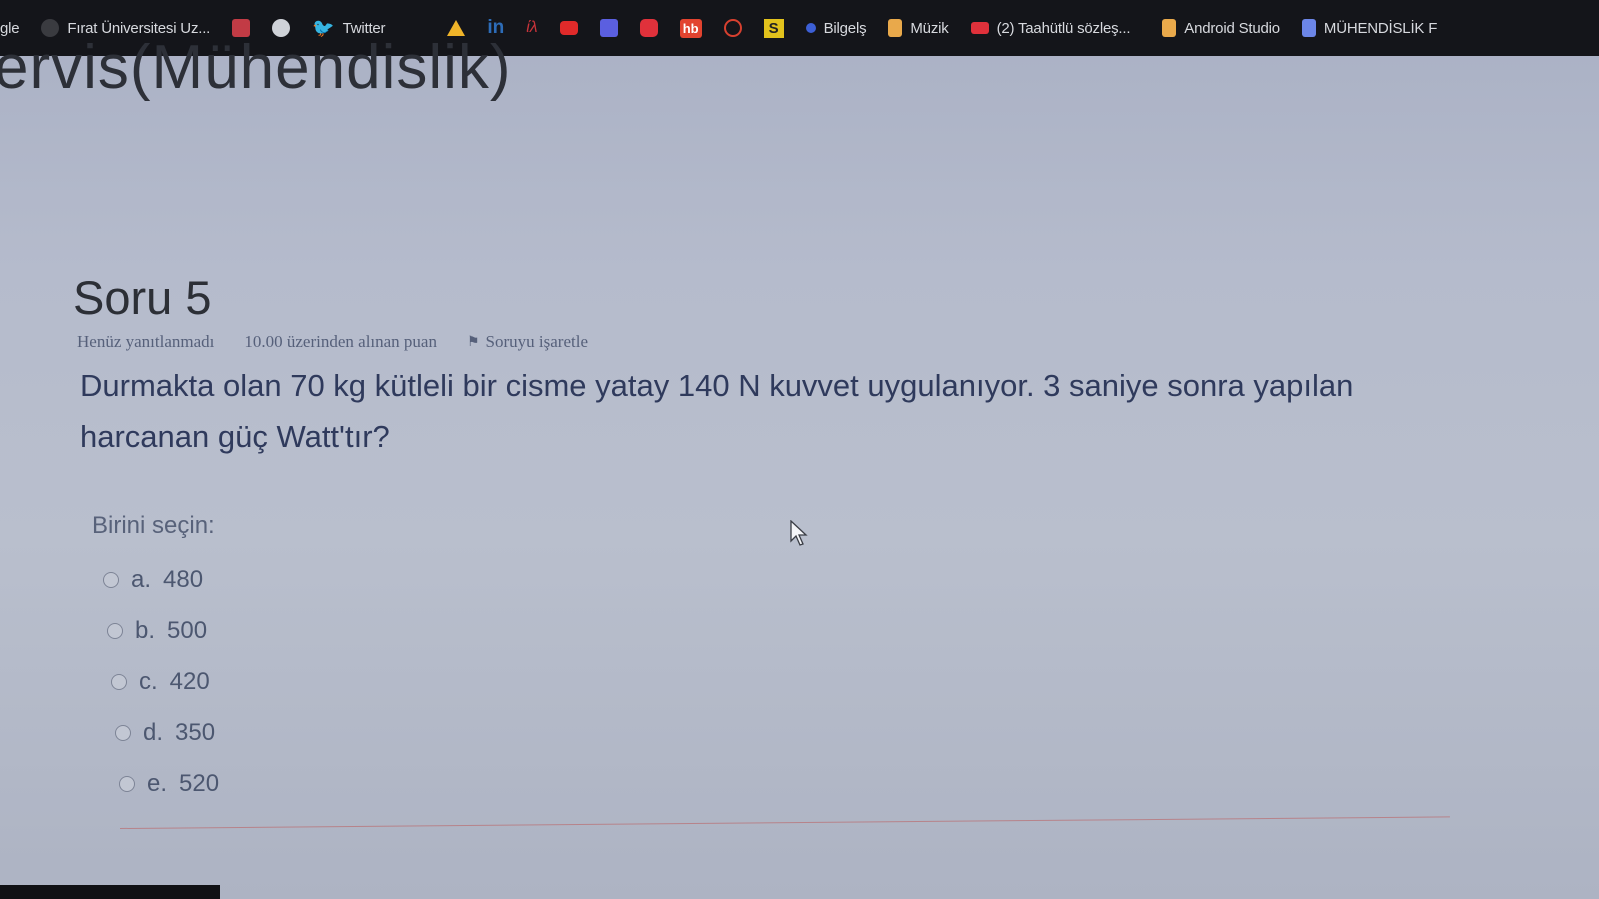 This screenshot has height=899, width=1599. What do you see at coordinates (153, 525) in the screenshot?
I see `select-label: Birini seçin:` at bounding box center [153, 525].